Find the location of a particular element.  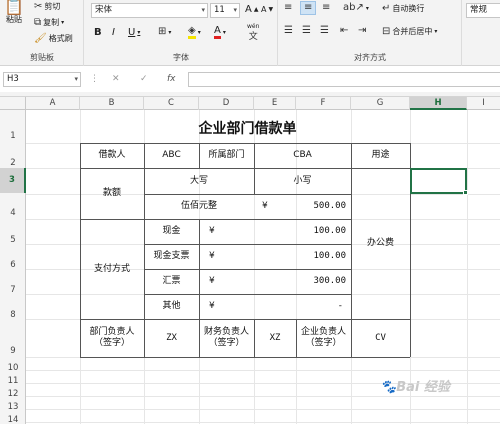

row-header-10: 10 is located at coordinates (13, 368).